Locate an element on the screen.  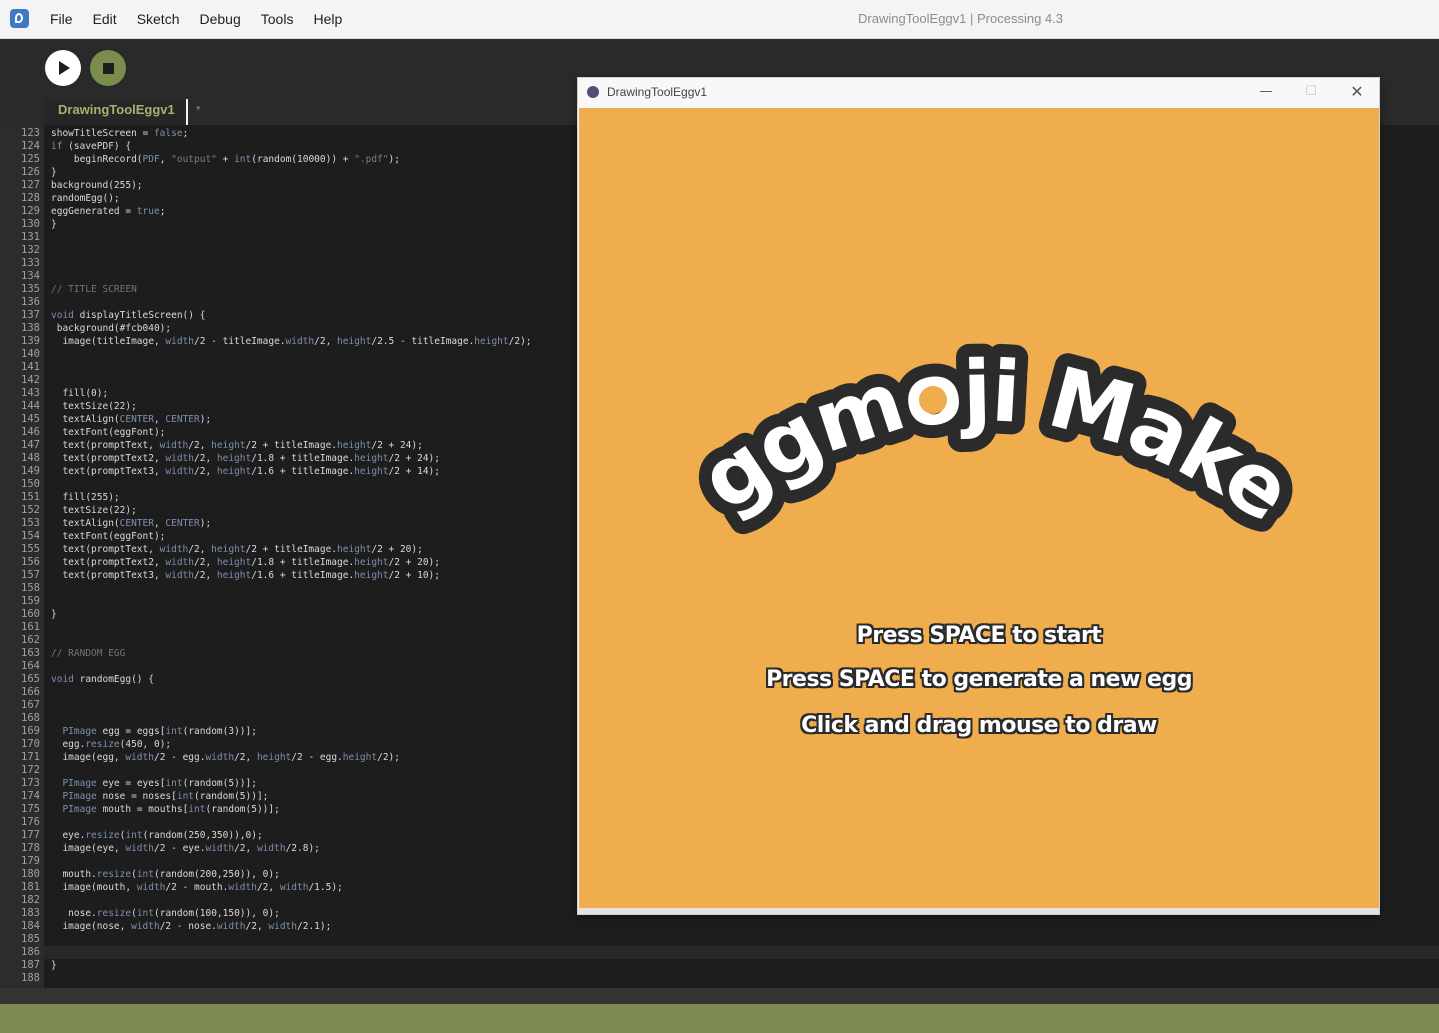
line-number: 162 is located at coordinates (30, 640).